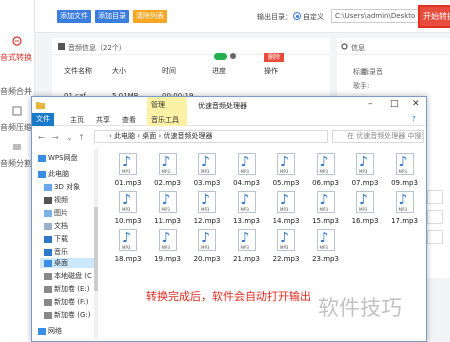  I want to click on progress-dot, so click(233, 56).